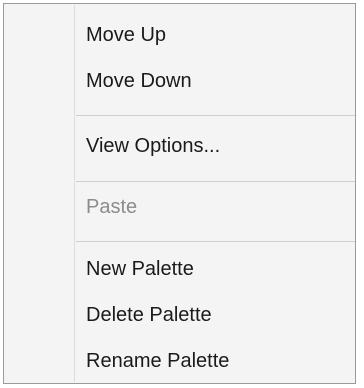 The width and height of the screenshot is (364, 388). Describe the element at coordinates (140, 269) in the screenshot. I see `menu-item-new-palette: New Palette` at that location.